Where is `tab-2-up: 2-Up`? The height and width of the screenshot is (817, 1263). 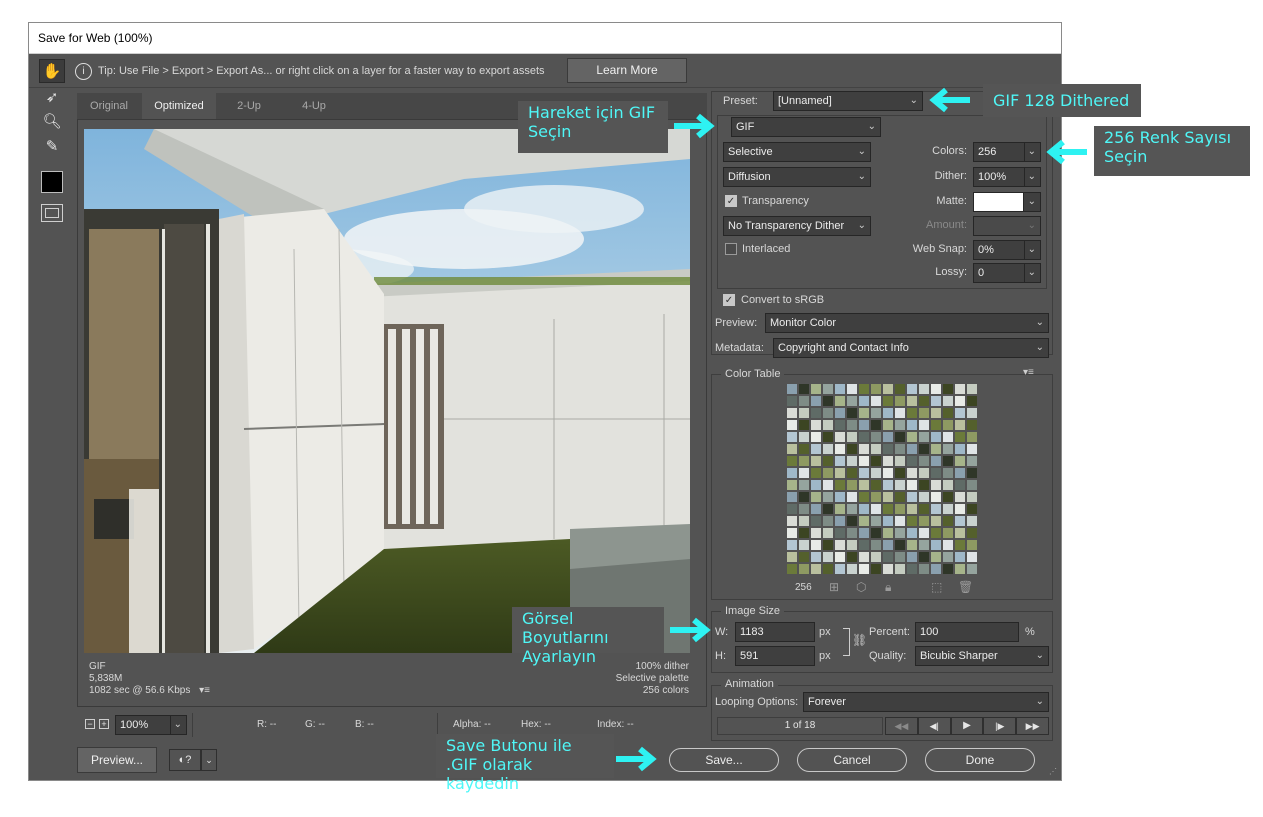
tab-2-up: 2-Up is located at coordinates (249, 106).